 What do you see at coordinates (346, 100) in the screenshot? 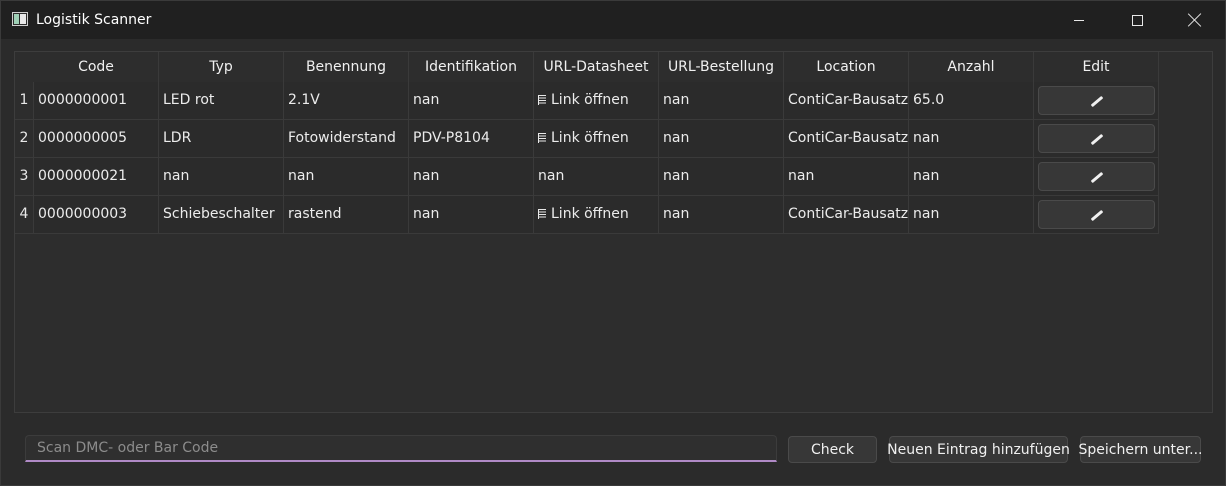
I see `cell-benennung: 2.1V` at bounding box center [346, 100].